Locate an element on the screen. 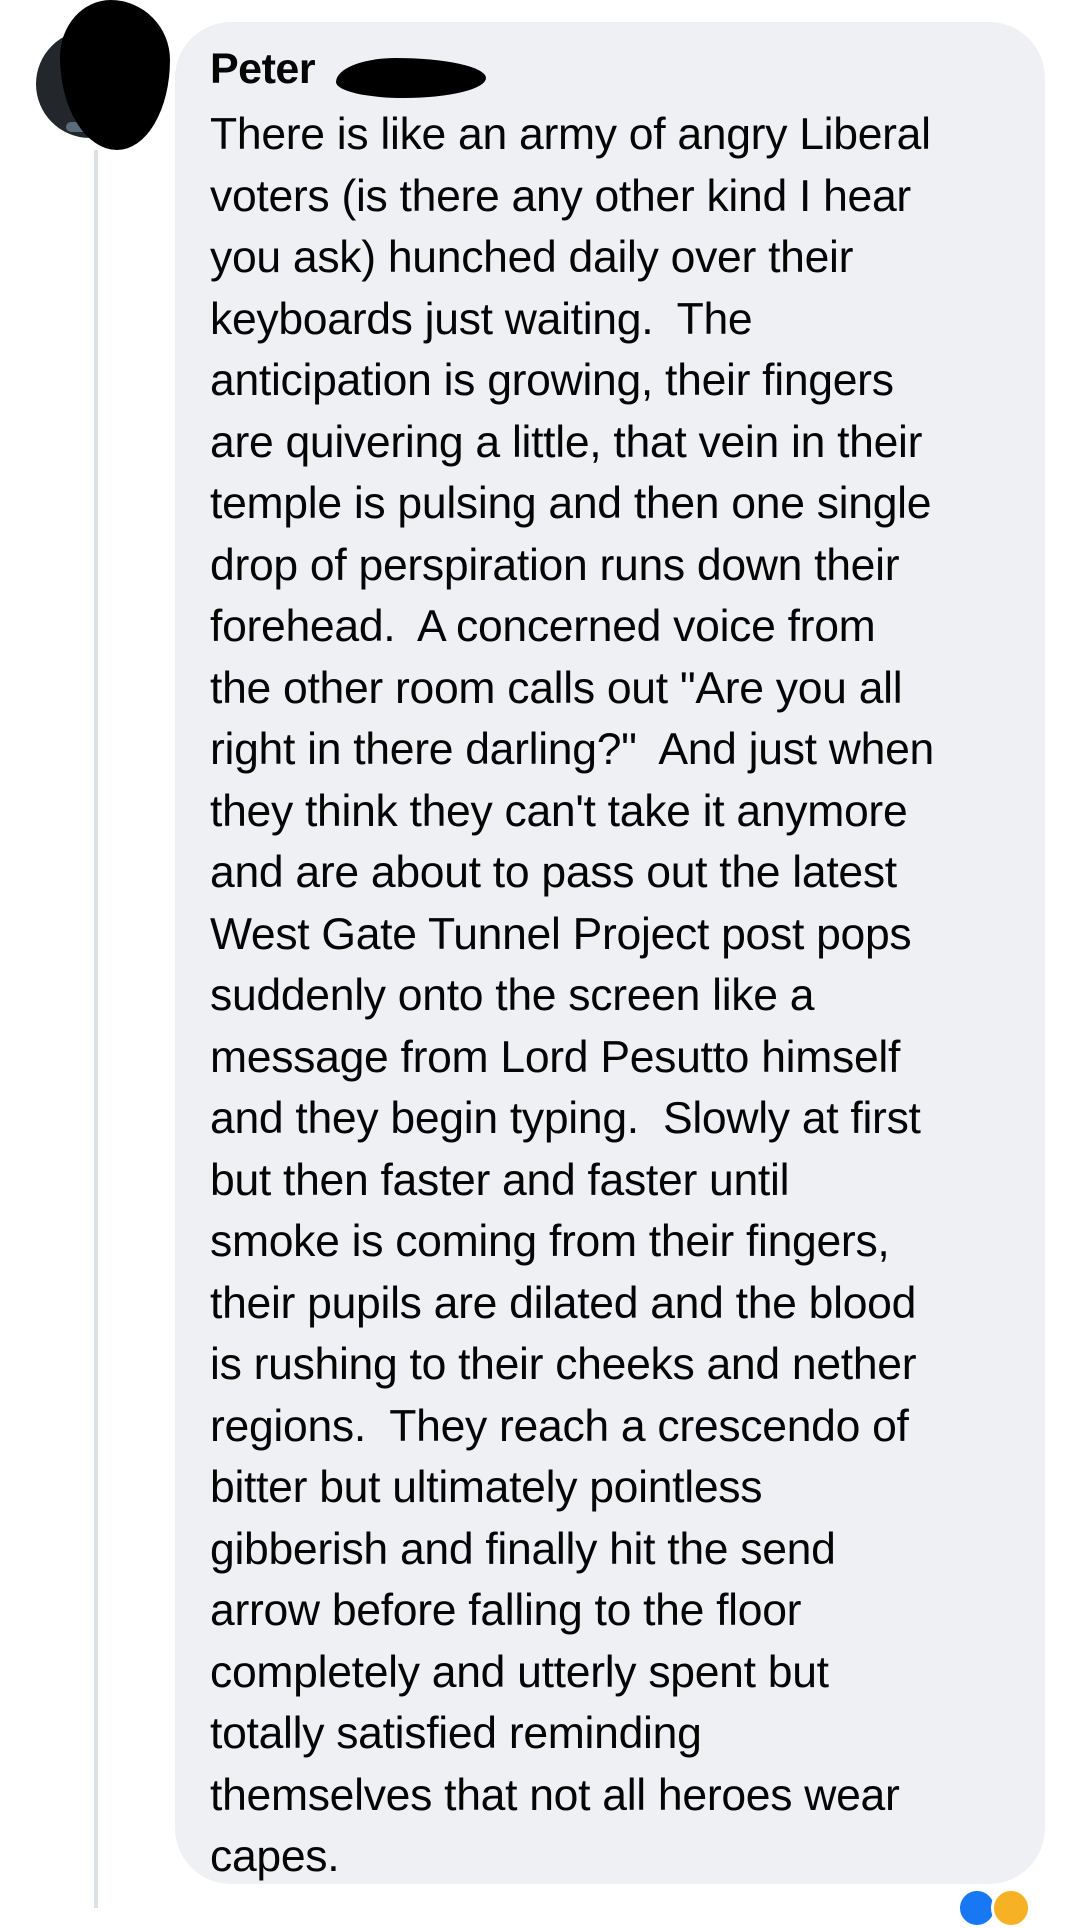 The width and height of the screenshot is (1080, 1928). comment-line: drop of perspiration runs down their is located at coordinates (555, 565).